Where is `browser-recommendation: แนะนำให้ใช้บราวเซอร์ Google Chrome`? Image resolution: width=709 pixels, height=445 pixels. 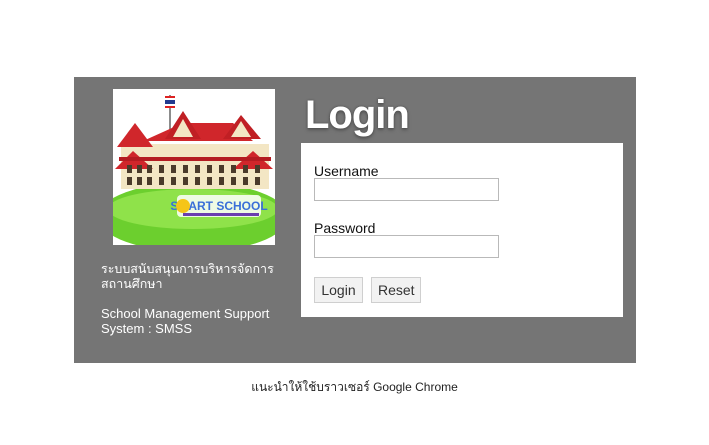
browser-recommendation: แนะนำให้ใช้บราวเซอร์ Google Chrome is located at coordinates (354, 387).